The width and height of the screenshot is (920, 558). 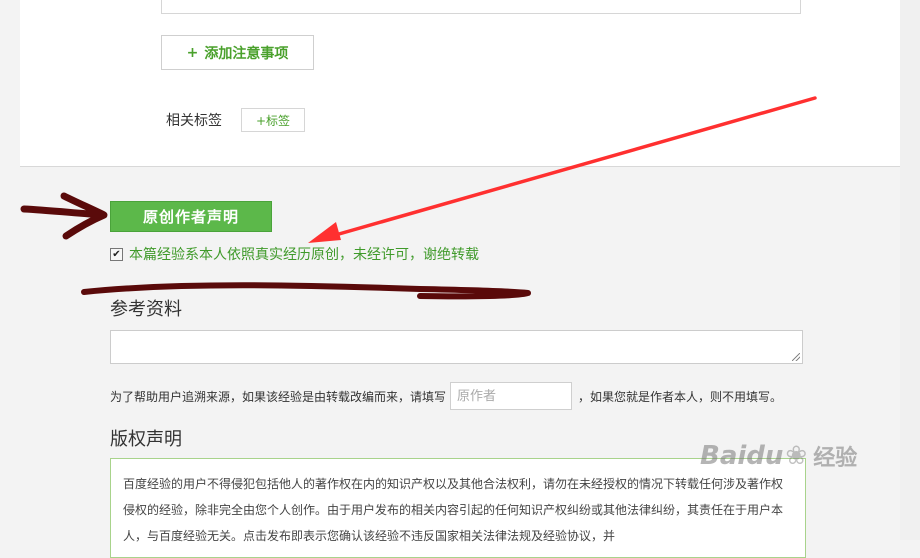 I want to click on help-text-after: ，如果您就是作者本人，则不用填写。, so click(x=680, y=396).